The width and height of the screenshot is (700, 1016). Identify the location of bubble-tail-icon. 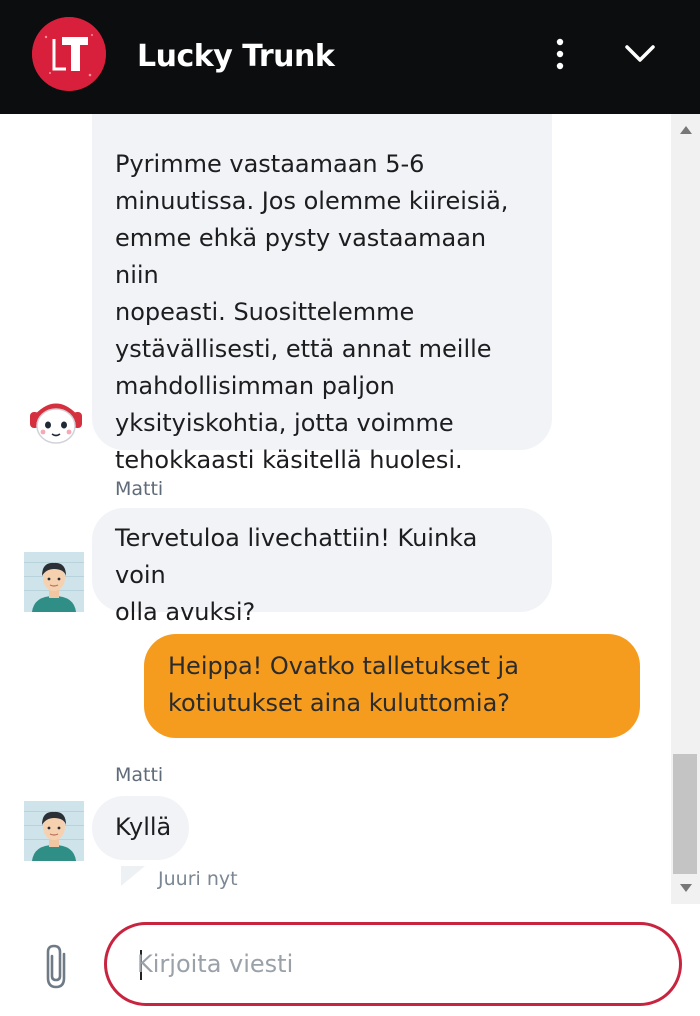
(133, 876).